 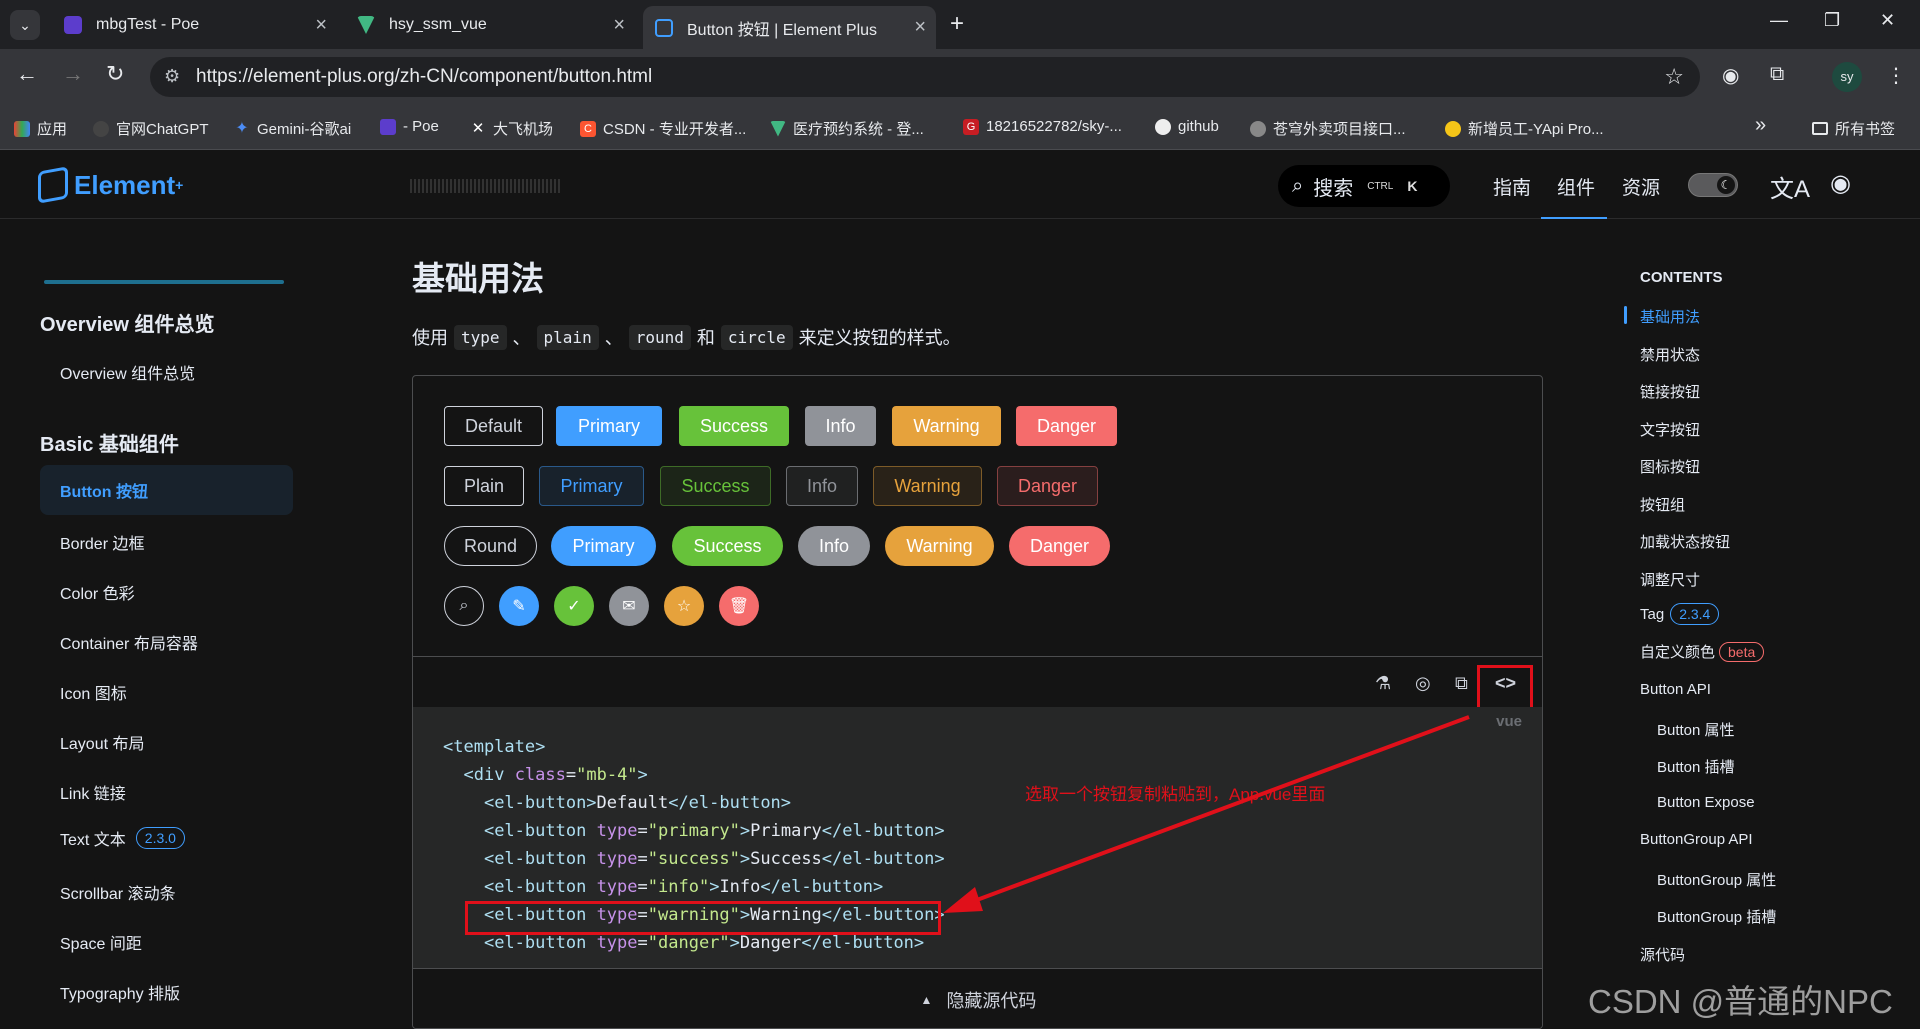 I want to click on toc-item: 基础用法, so click(x=1670, y=316).